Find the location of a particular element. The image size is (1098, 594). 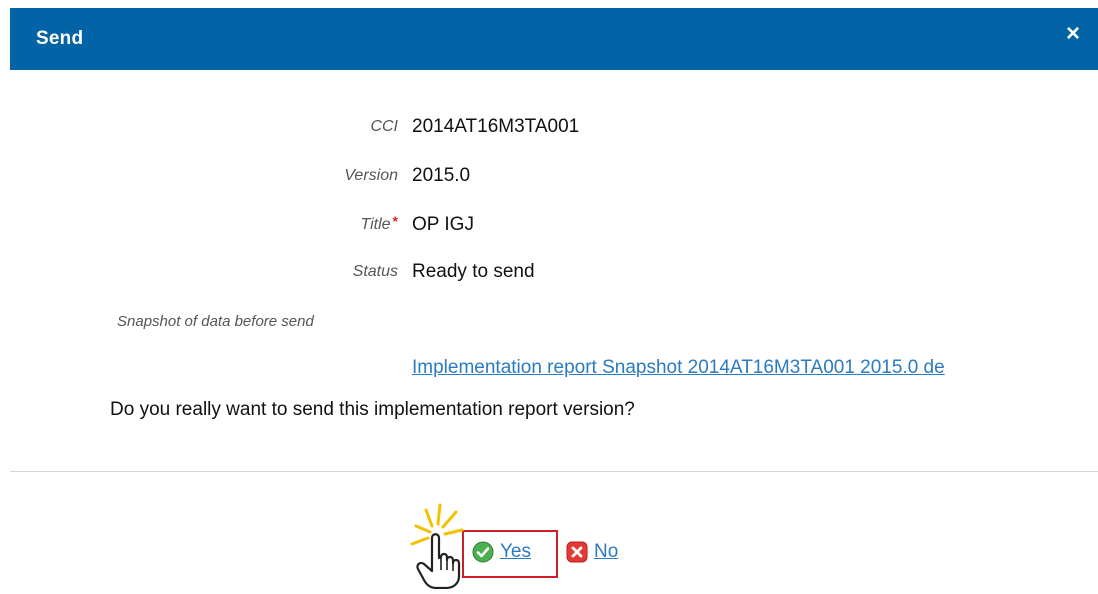

dialog-header: Send × is located at coordinates (554, 39).